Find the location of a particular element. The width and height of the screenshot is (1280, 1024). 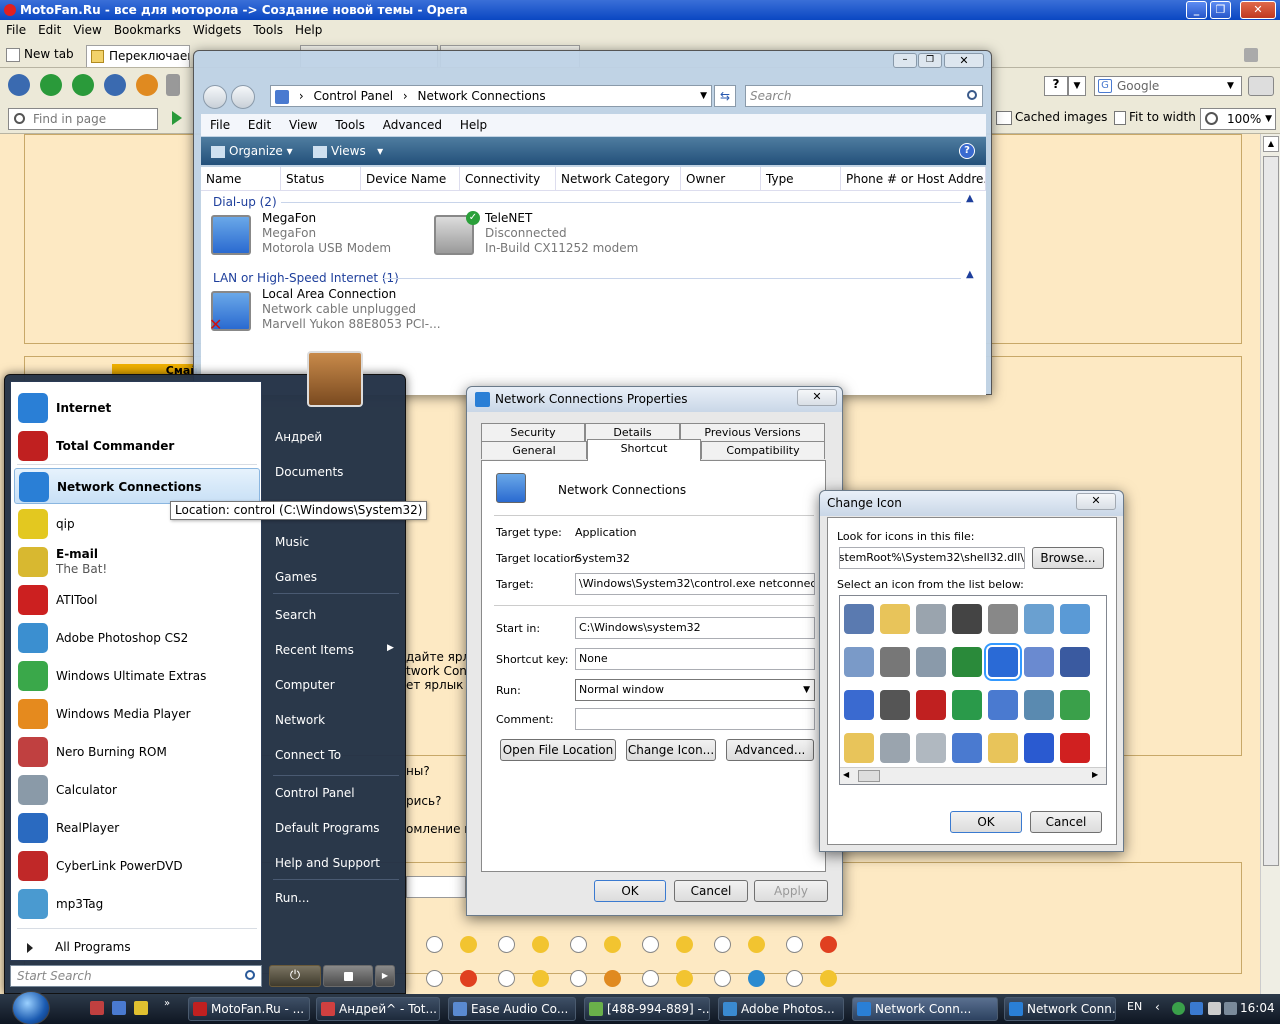

back-icon is located at coordinates (51, 85).